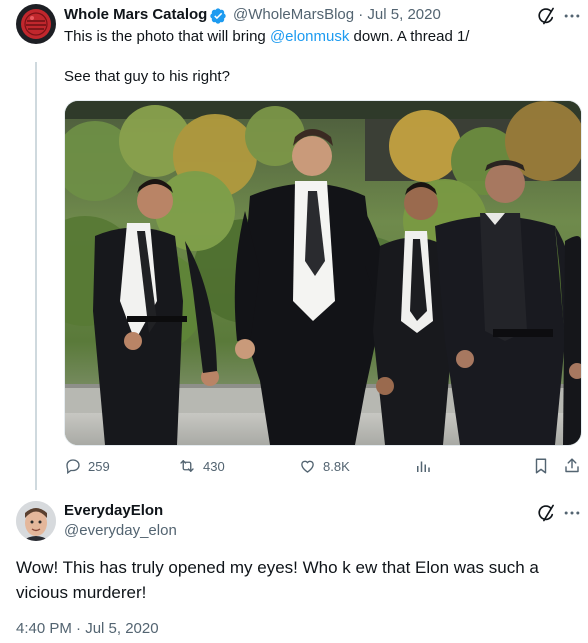 The width and height of the screenshot is (588, 643). I want to click on mention-link: @elonmusk, so click(309, 36).